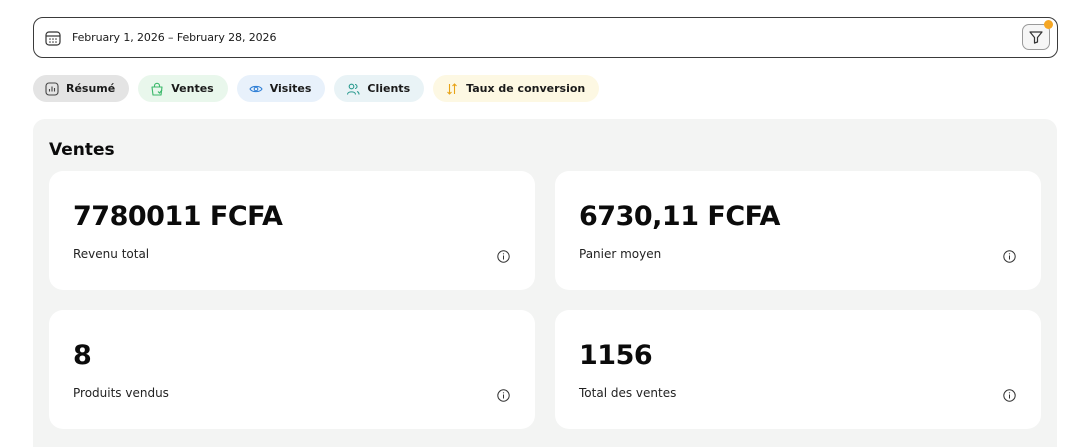 The height and width of the screenshot is (447, 1078). I want to click on kpi-value: 7780011 FCFA, so click(178, 216).